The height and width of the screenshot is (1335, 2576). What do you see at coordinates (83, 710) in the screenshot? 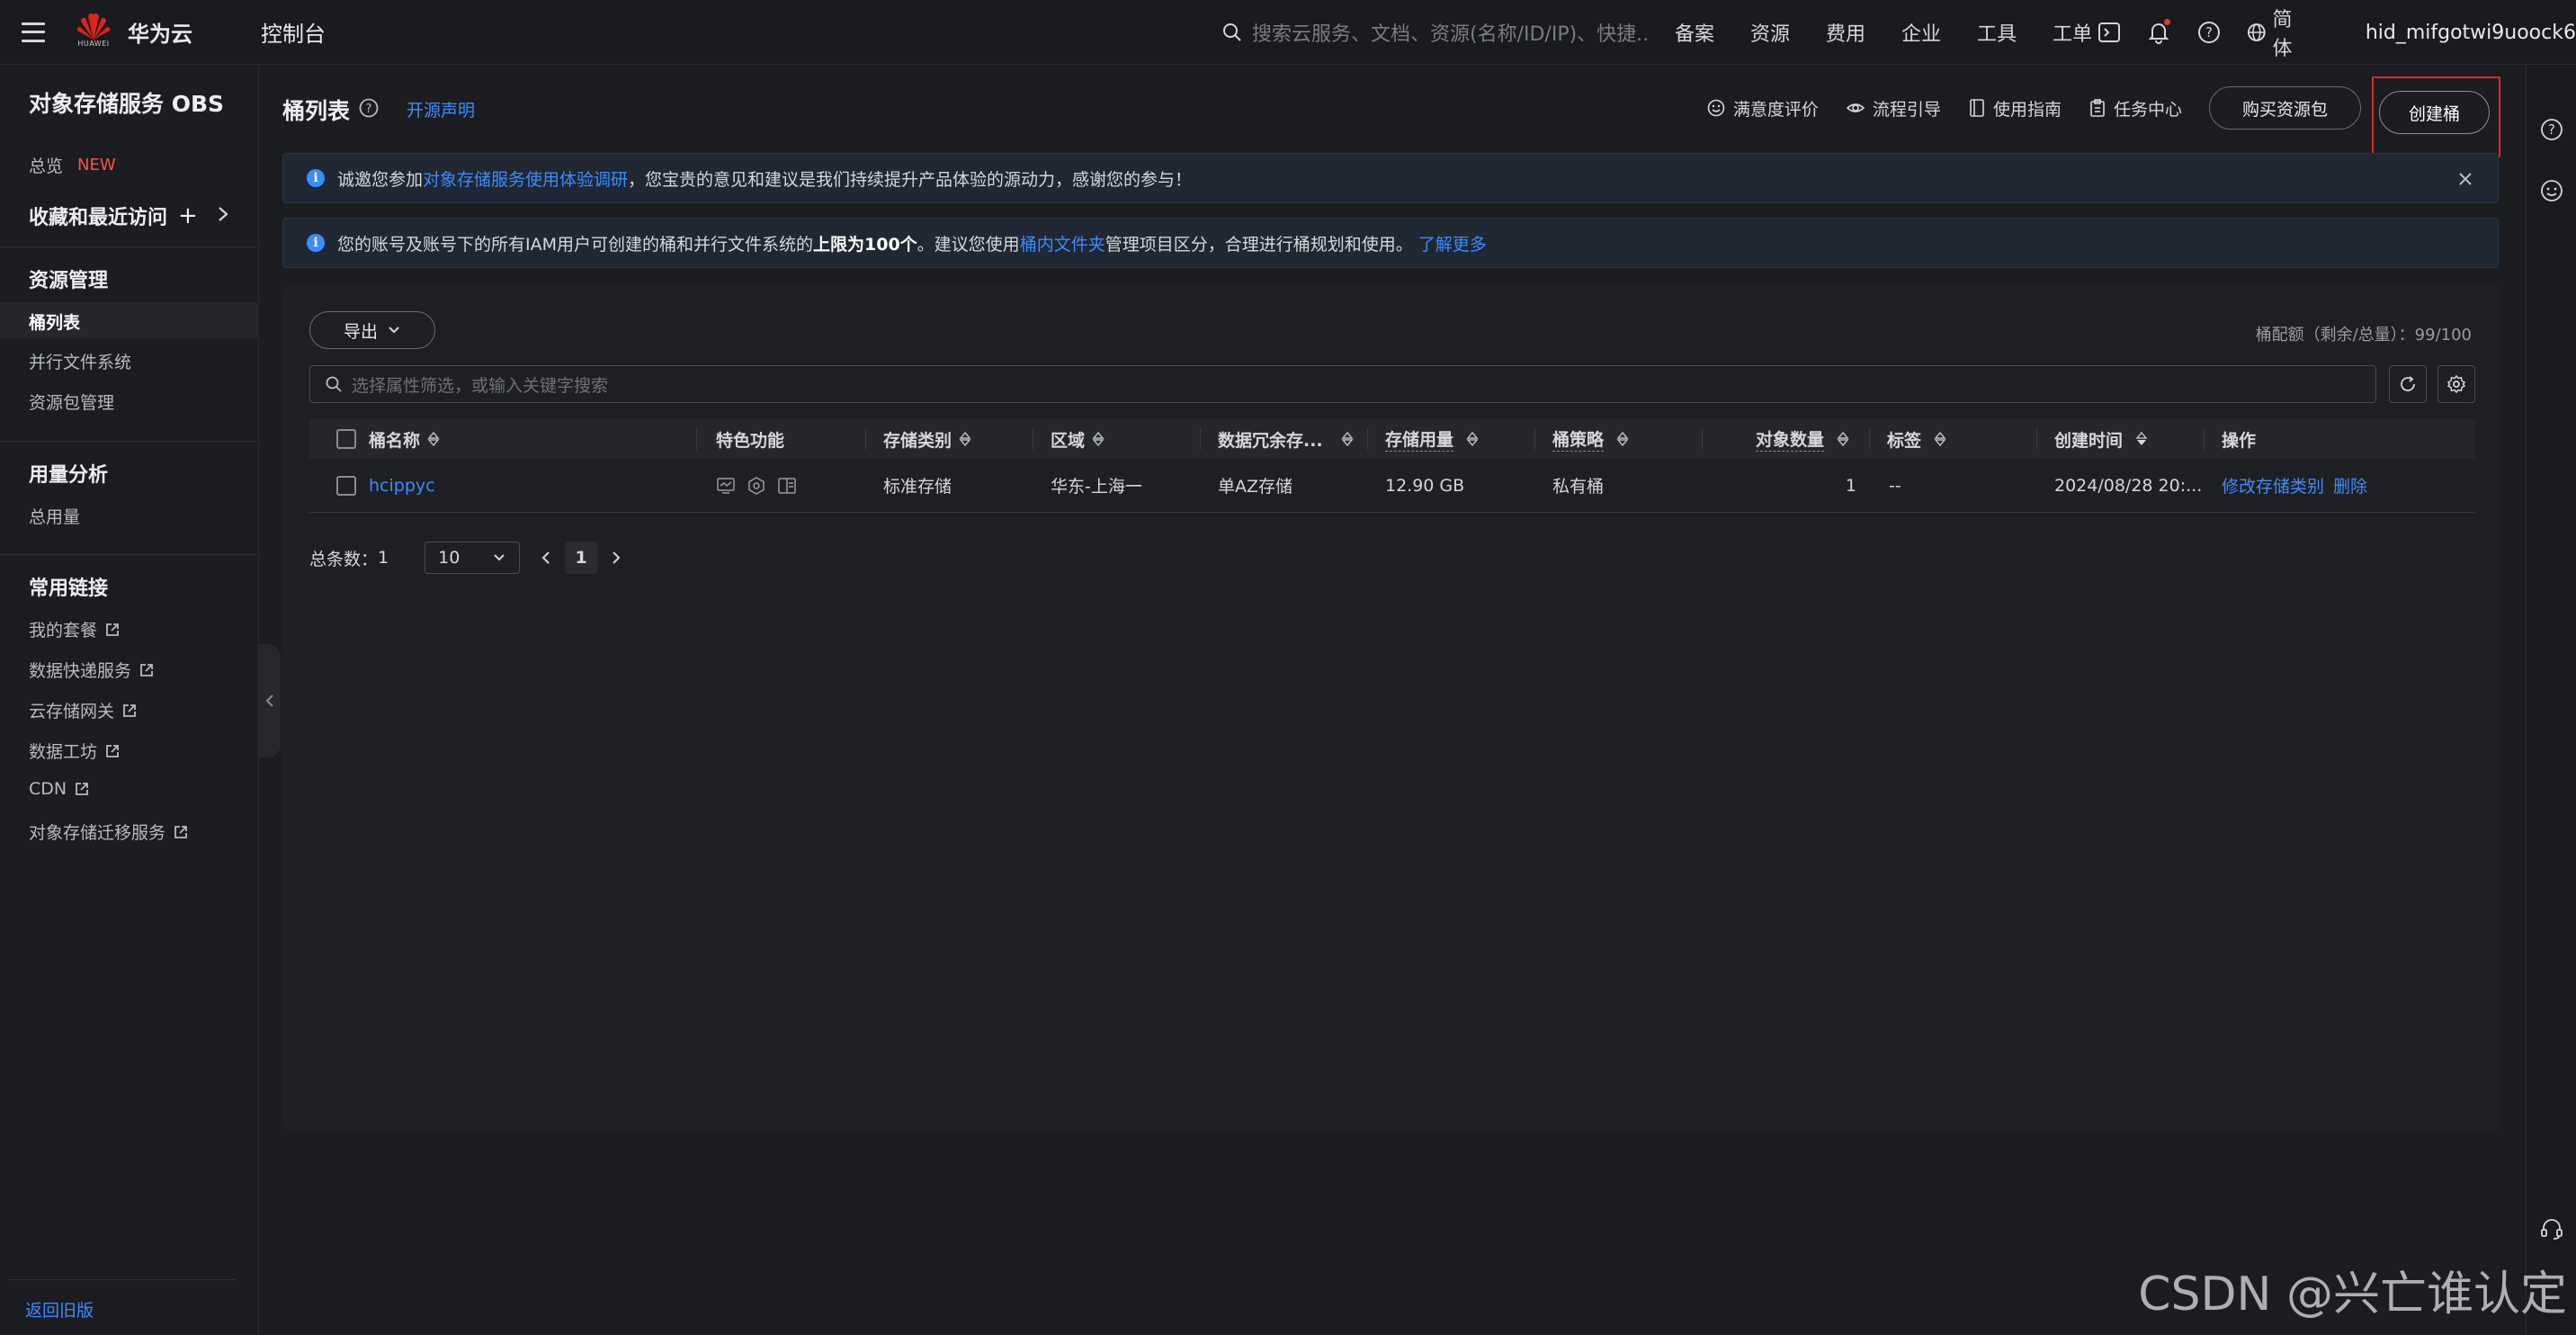
I see `sidebar-link-storage-gateway: 云存储网关` at bounding box center [83, 710].